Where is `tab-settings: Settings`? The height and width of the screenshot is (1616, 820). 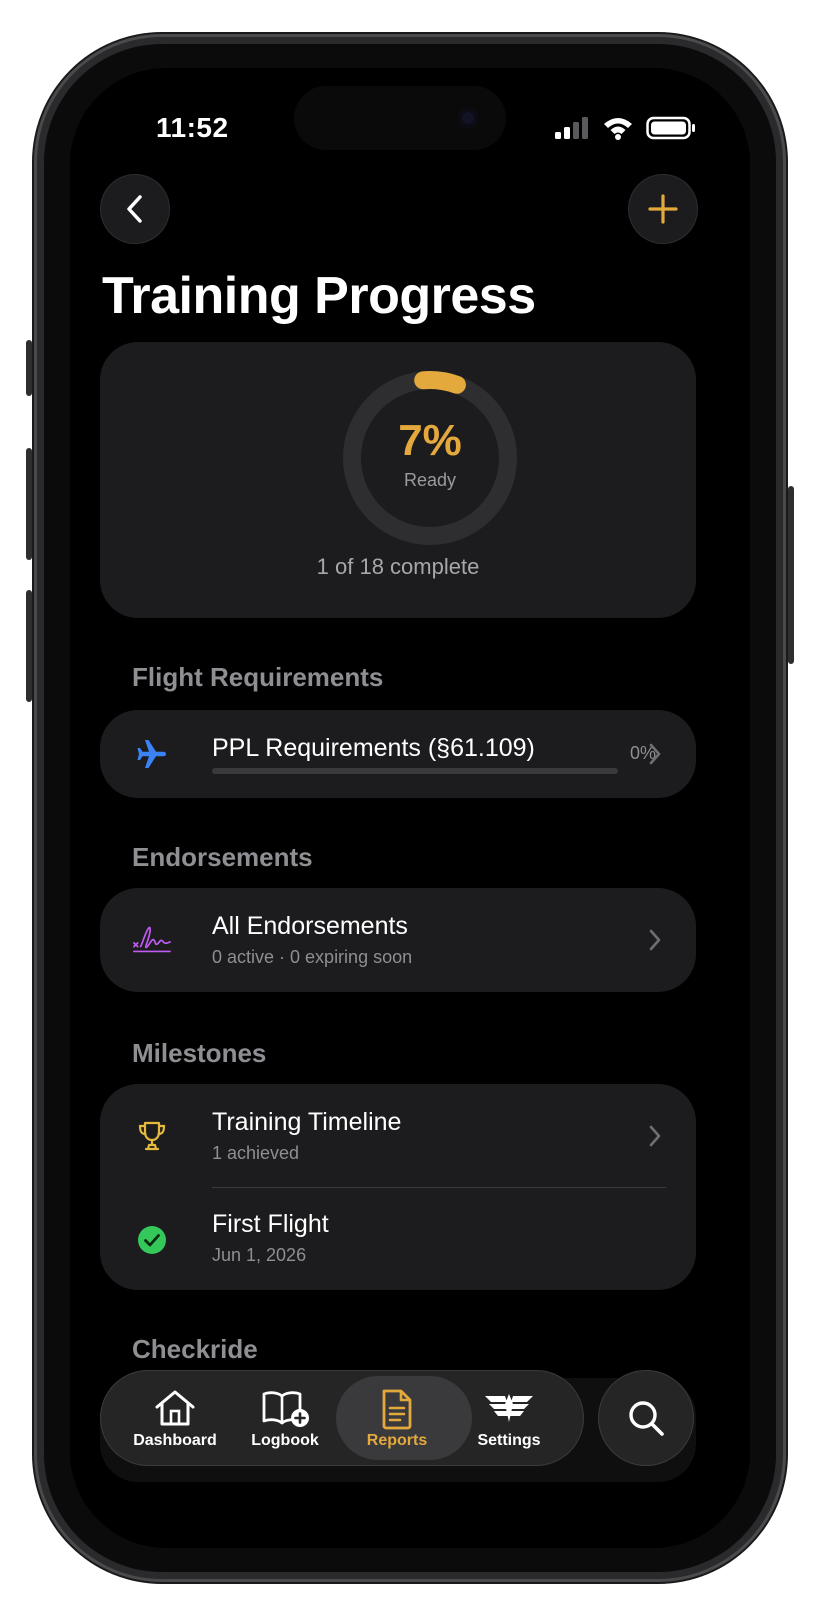
tab-settings: Settings is located at coordinates (509, 1418).